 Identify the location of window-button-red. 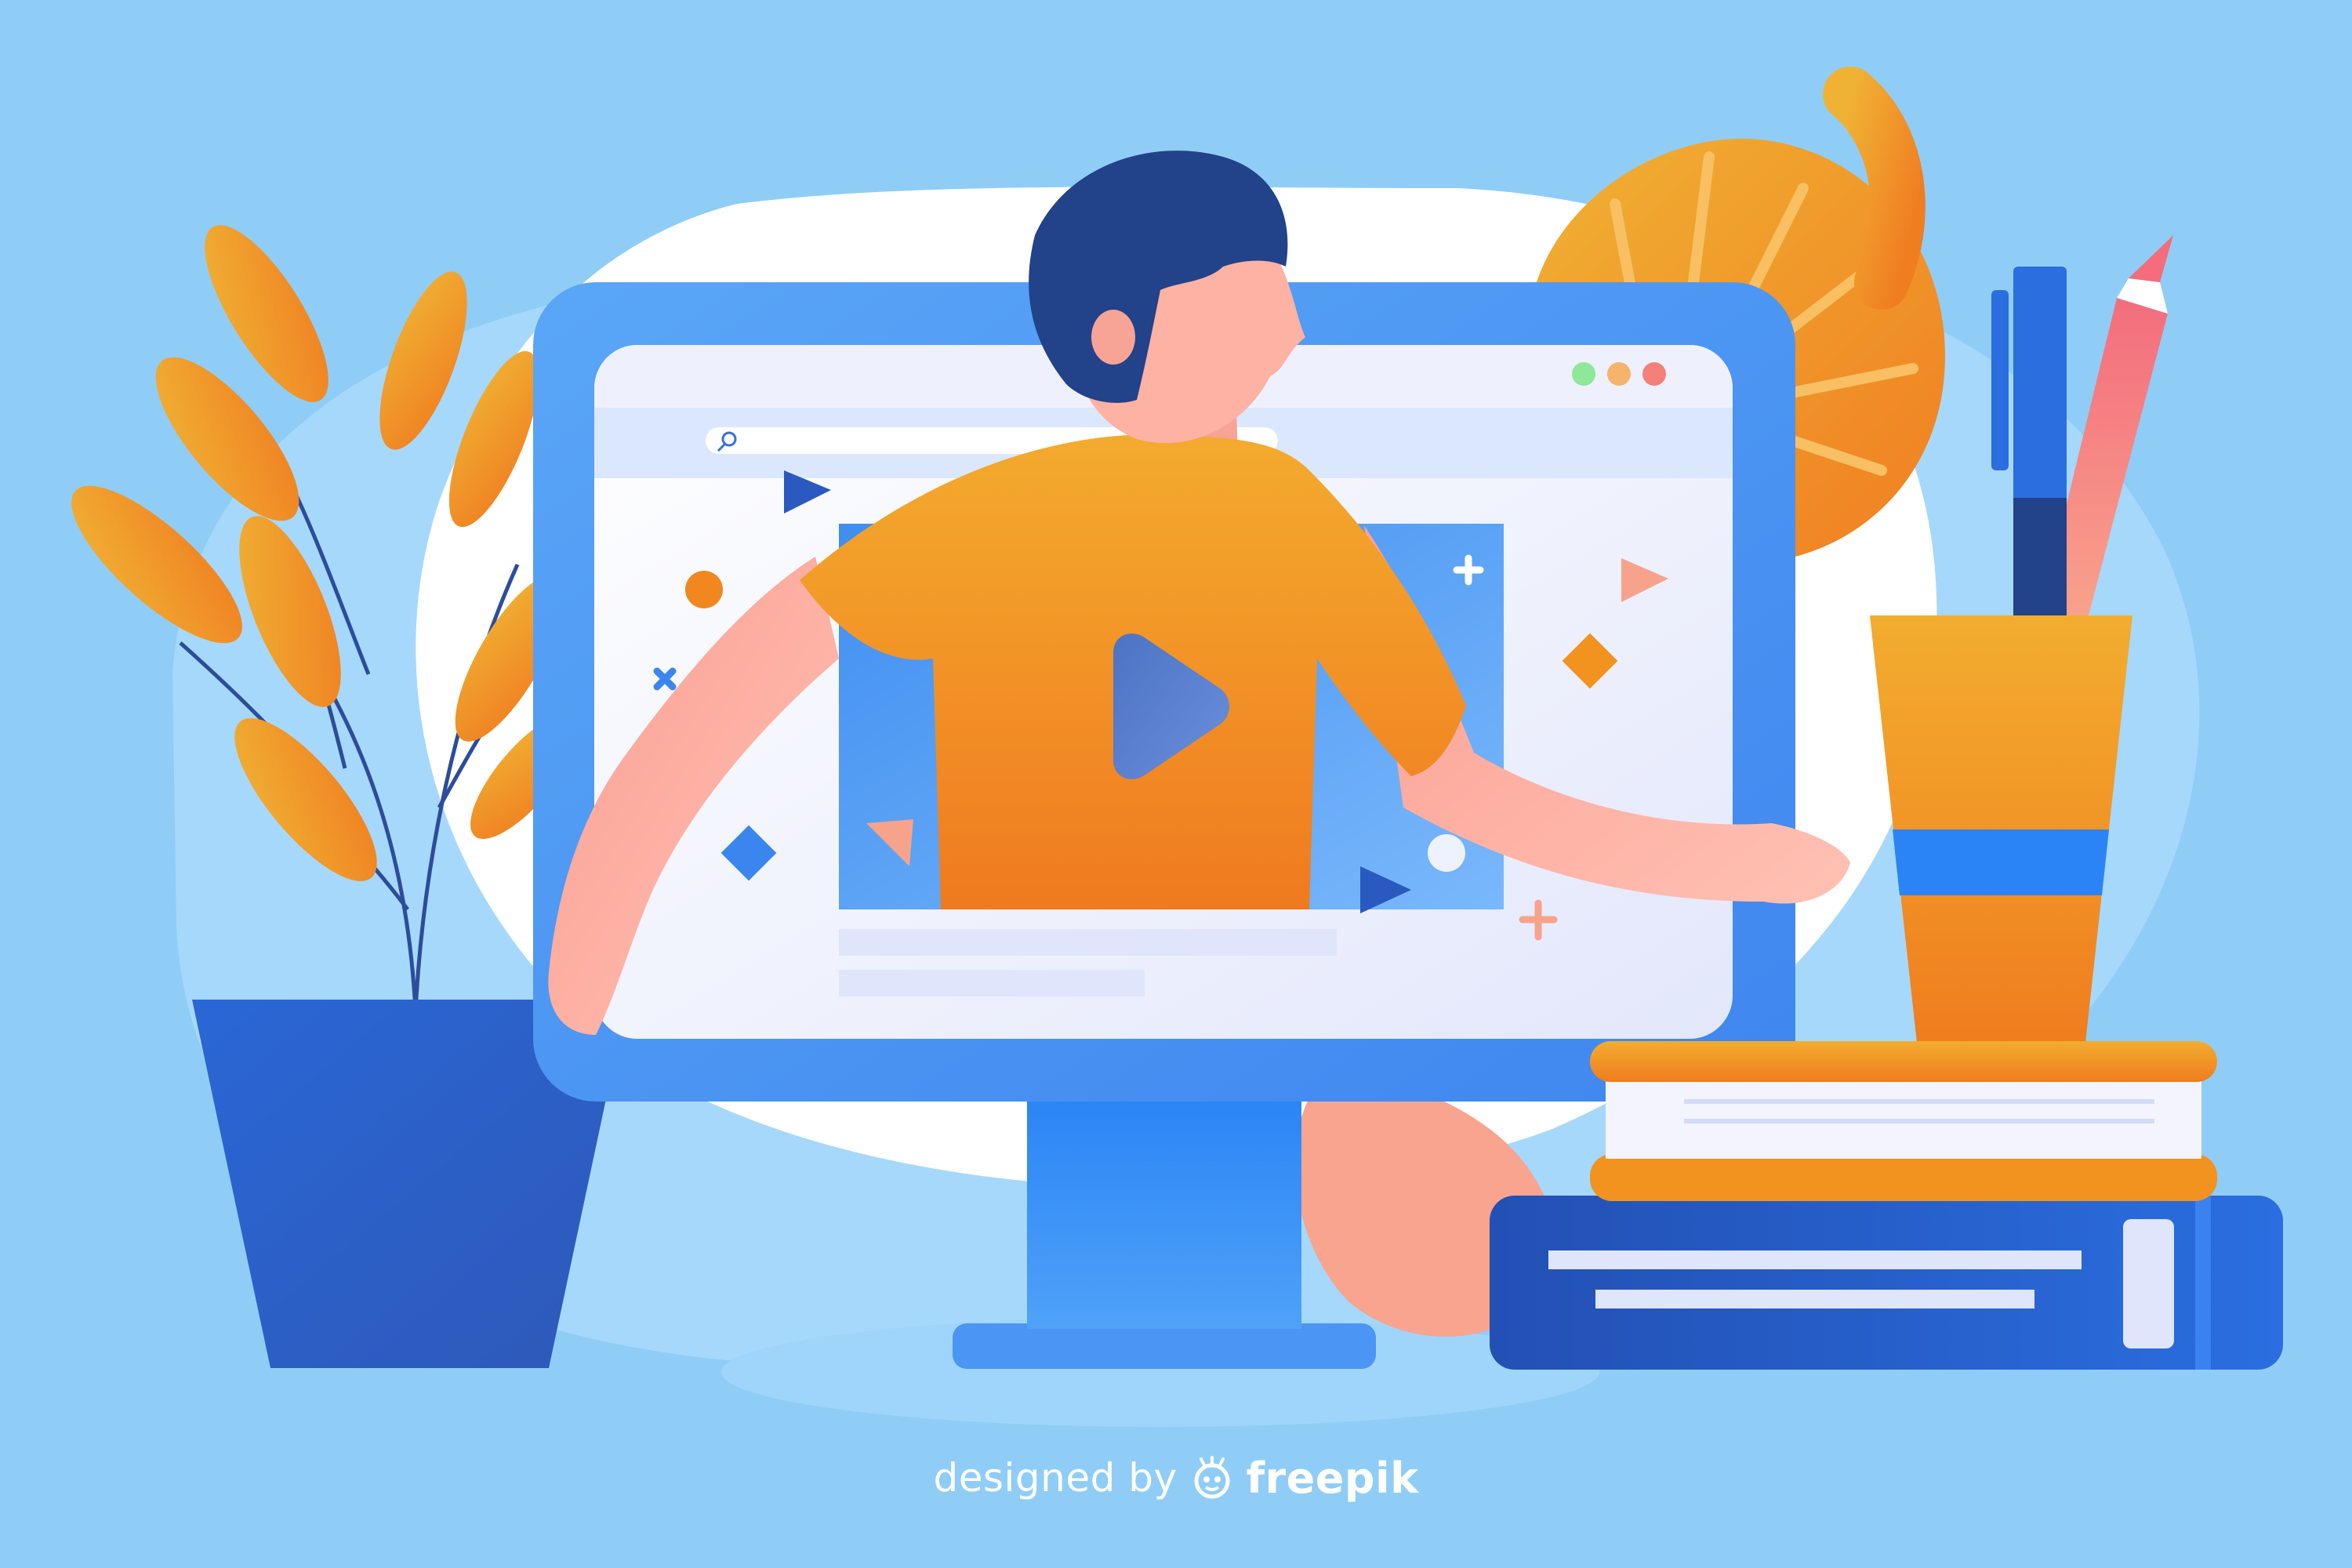
(1654, 374).